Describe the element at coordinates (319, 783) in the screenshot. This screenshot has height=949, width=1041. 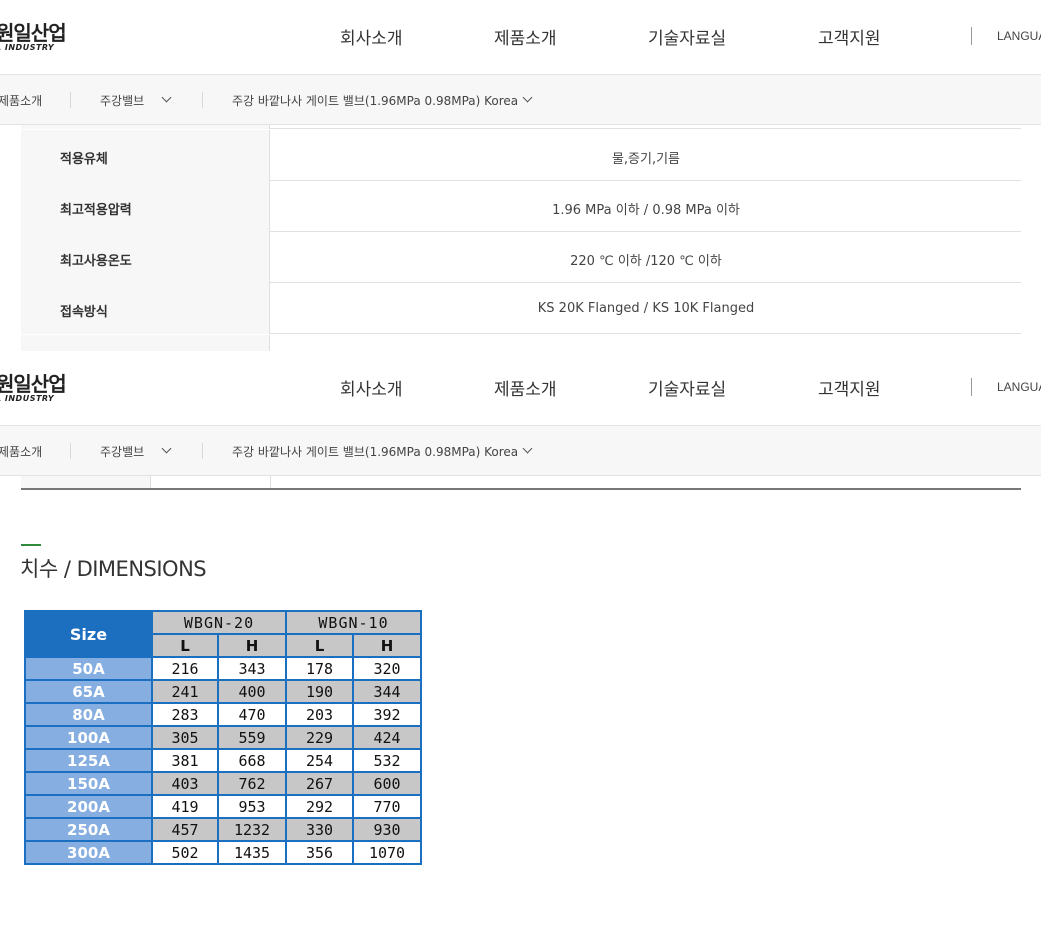
I see `value-cell: 267` at that location.